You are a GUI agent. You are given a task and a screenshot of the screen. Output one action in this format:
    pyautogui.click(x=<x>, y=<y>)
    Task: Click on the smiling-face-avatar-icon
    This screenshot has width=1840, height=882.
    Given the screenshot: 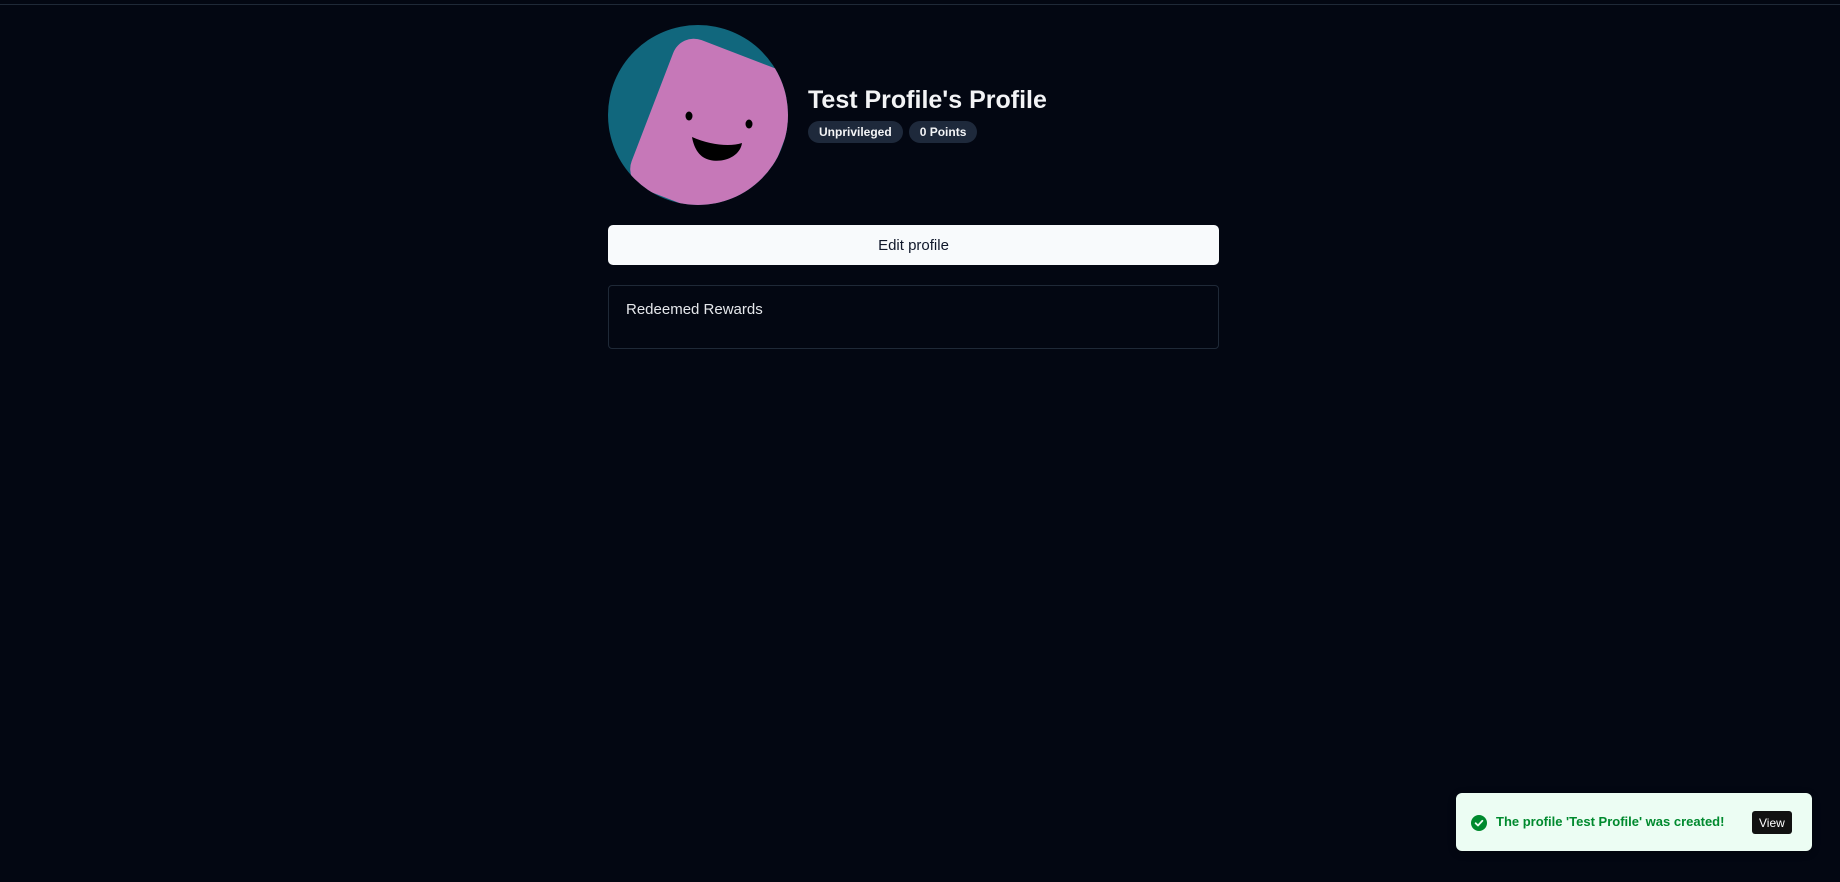 What is the action you would take?
    pyautogui.click(x=698, y=115)
    